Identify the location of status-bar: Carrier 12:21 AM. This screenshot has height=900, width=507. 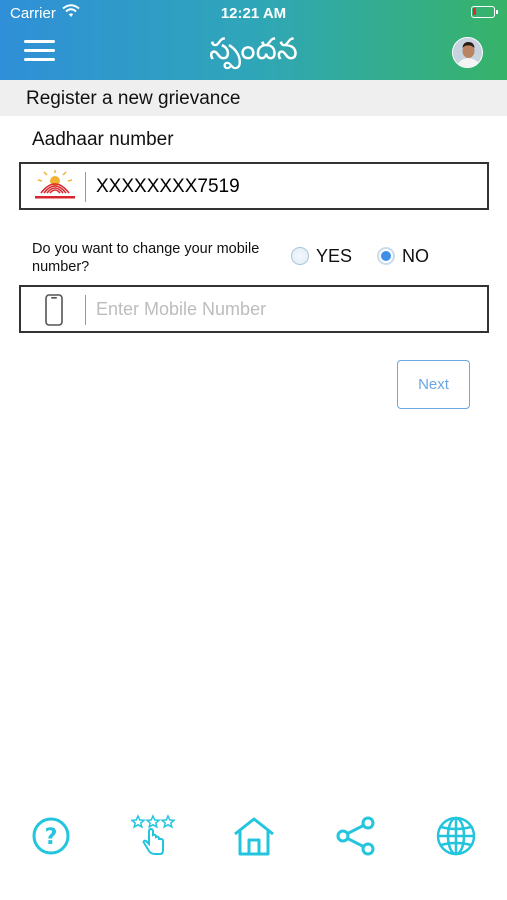
(253, 13).